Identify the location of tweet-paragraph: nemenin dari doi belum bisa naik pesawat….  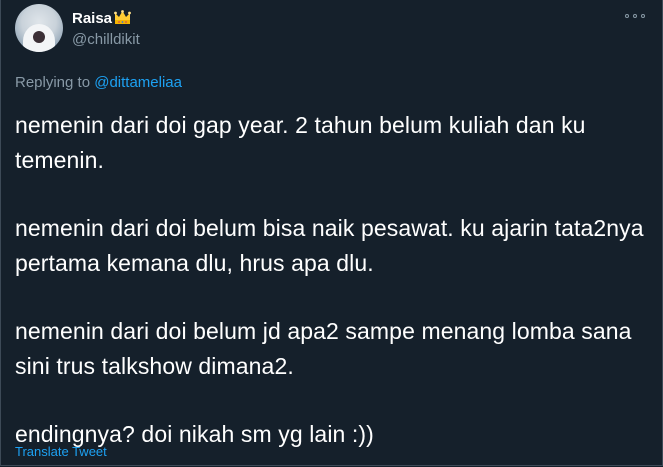
(329, 245).